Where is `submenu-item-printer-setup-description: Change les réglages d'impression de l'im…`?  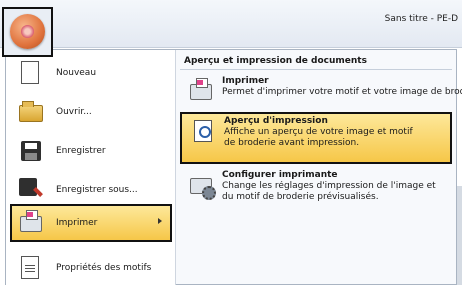
submenu-item-printer-setup-description: Change les réglages d'impression de l'im… is located at coordinates (329, 191).